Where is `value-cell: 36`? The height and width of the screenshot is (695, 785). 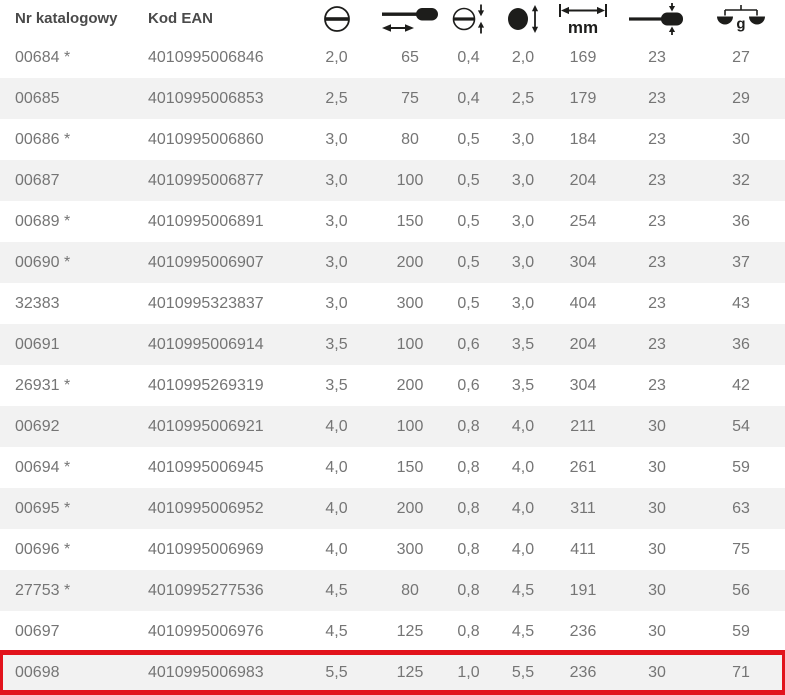 value-cell: 36 is located at coordinates (741, 344).